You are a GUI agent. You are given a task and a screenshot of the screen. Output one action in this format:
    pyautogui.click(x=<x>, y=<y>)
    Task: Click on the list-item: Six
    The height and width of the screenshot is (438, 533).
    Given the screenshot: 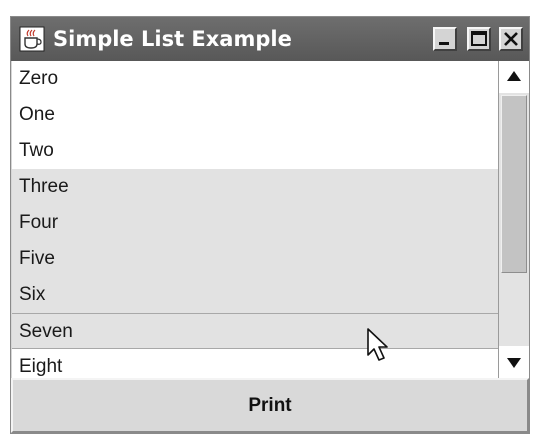 What is the action you would take?
    pyautogui.click(x=255, y=295)
    